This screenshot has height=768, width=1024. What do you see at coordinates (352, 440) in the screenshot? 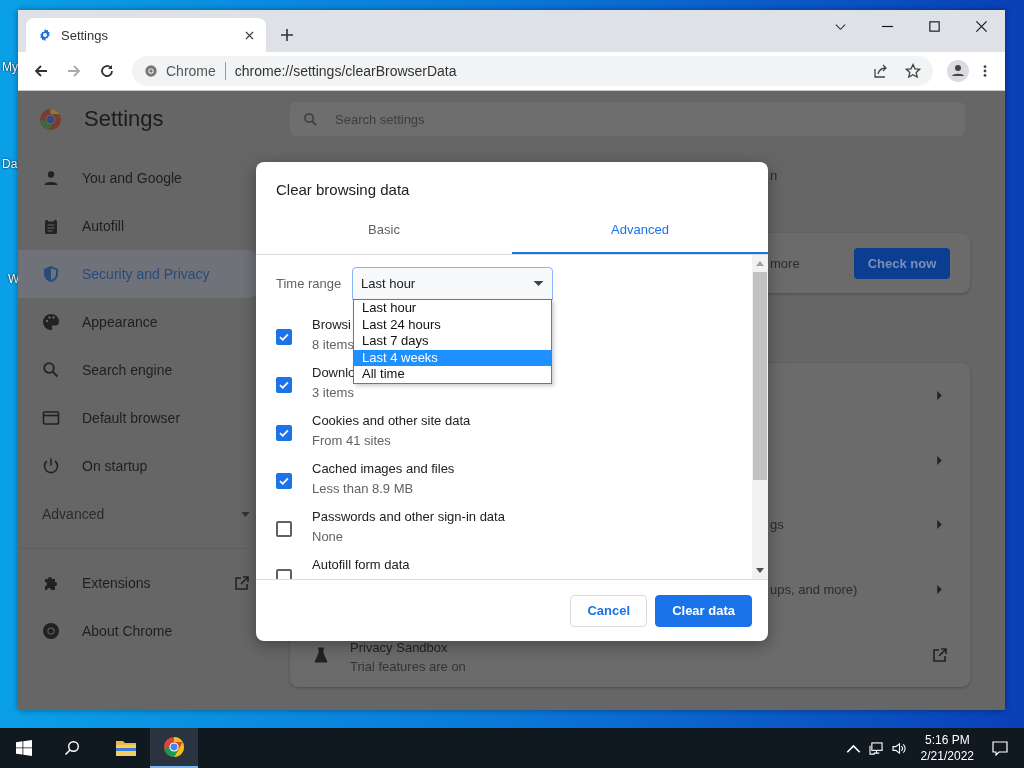
I see `item-detail: From 41 sites` at bounding box center [352, 440].